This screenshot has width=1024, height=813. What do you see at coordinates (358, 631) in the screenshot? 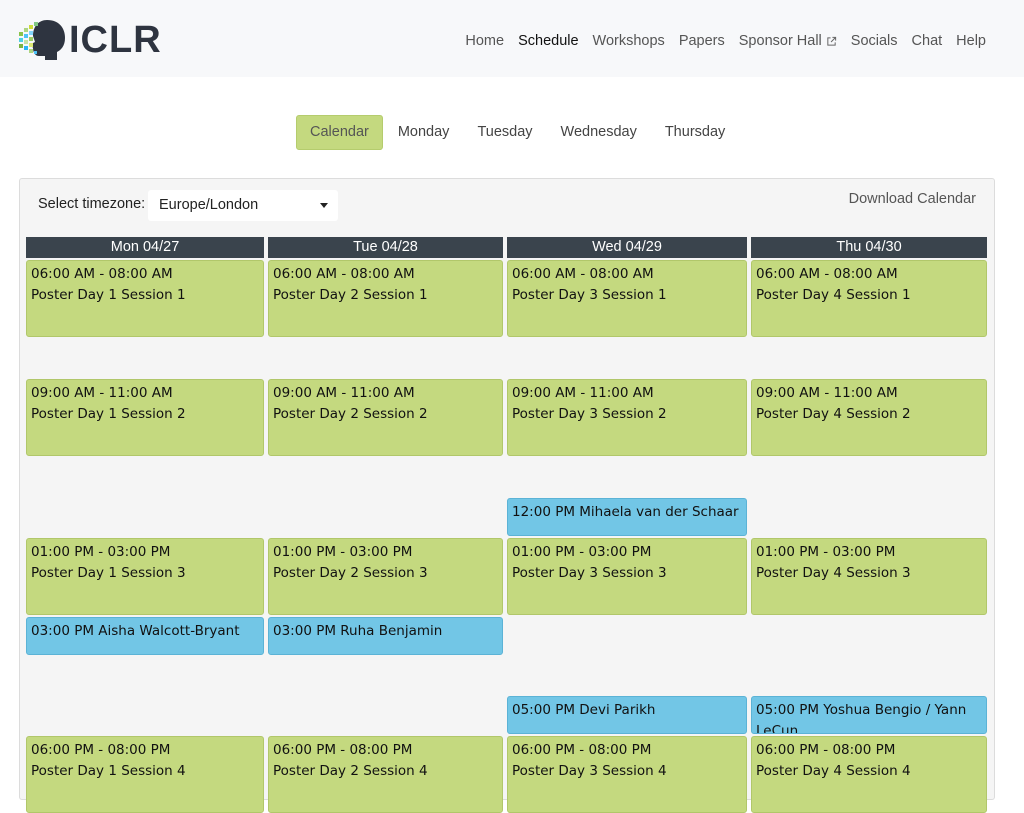
I see `event-title: 03:00 PM Ruha Benjamin` at bounding box center [358, 631].